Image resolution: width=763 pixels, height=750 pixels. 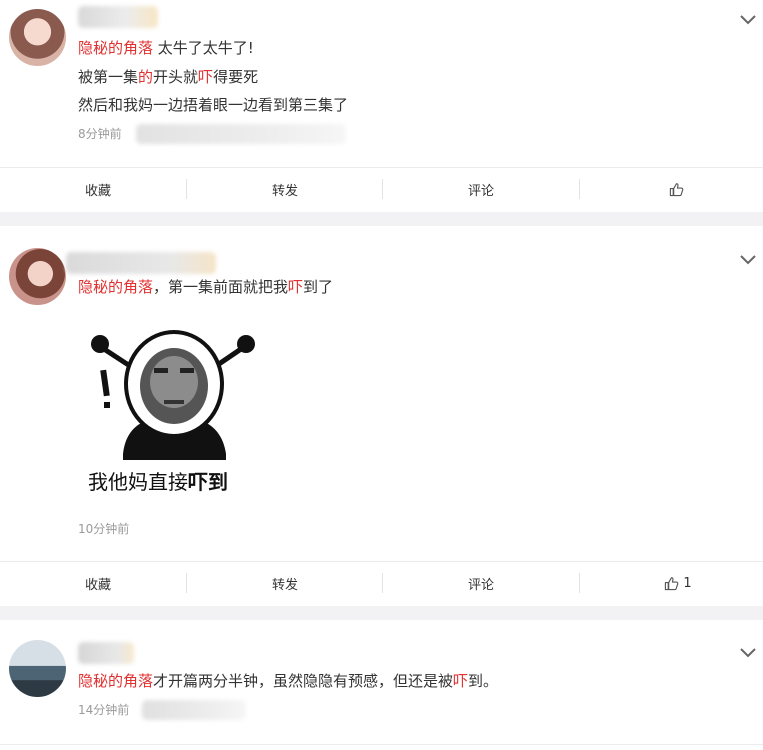 What do you see at coordinates (146, 77) in the screenshot?
I see `text-highlight: 的` at bounding box center [146, 77].